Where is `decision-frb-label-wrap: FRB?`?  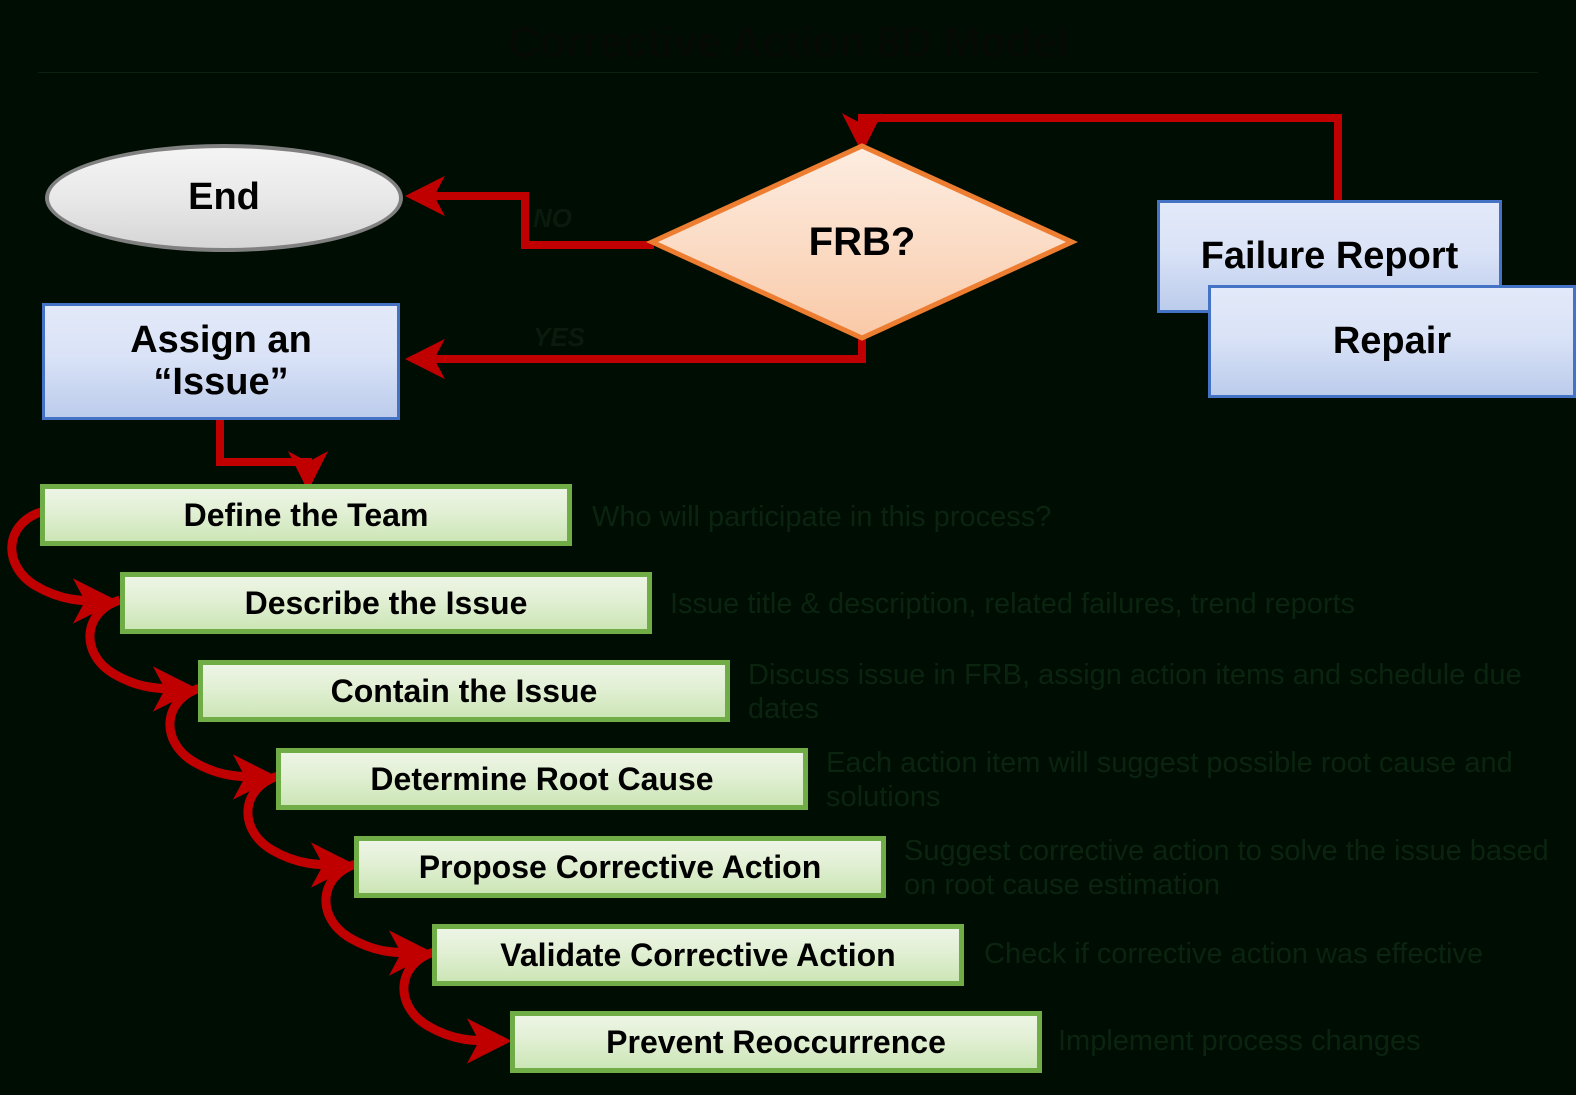
decision-frb-label-wrap: FRB? is located at coordinates (862, 242).